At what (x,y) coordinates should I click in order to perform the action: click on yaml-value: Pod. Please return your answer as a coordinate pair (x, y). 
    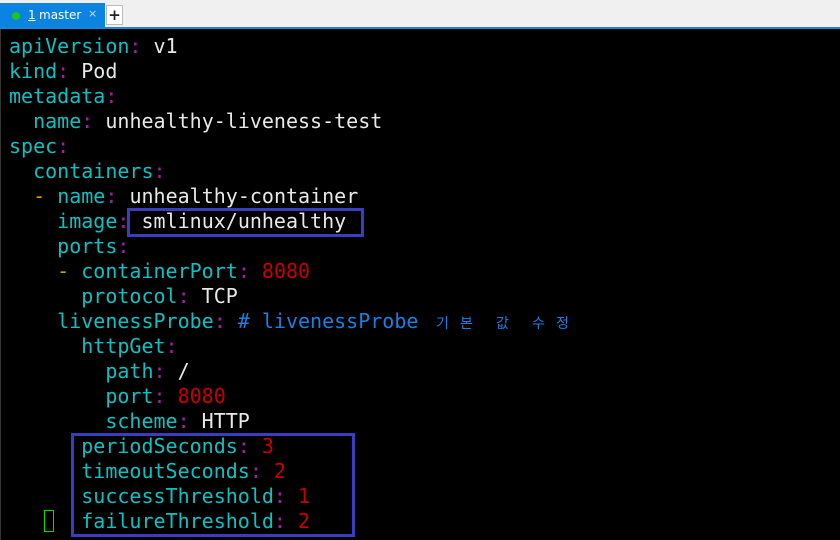
    Looking at the image, I should click on (99, 71).